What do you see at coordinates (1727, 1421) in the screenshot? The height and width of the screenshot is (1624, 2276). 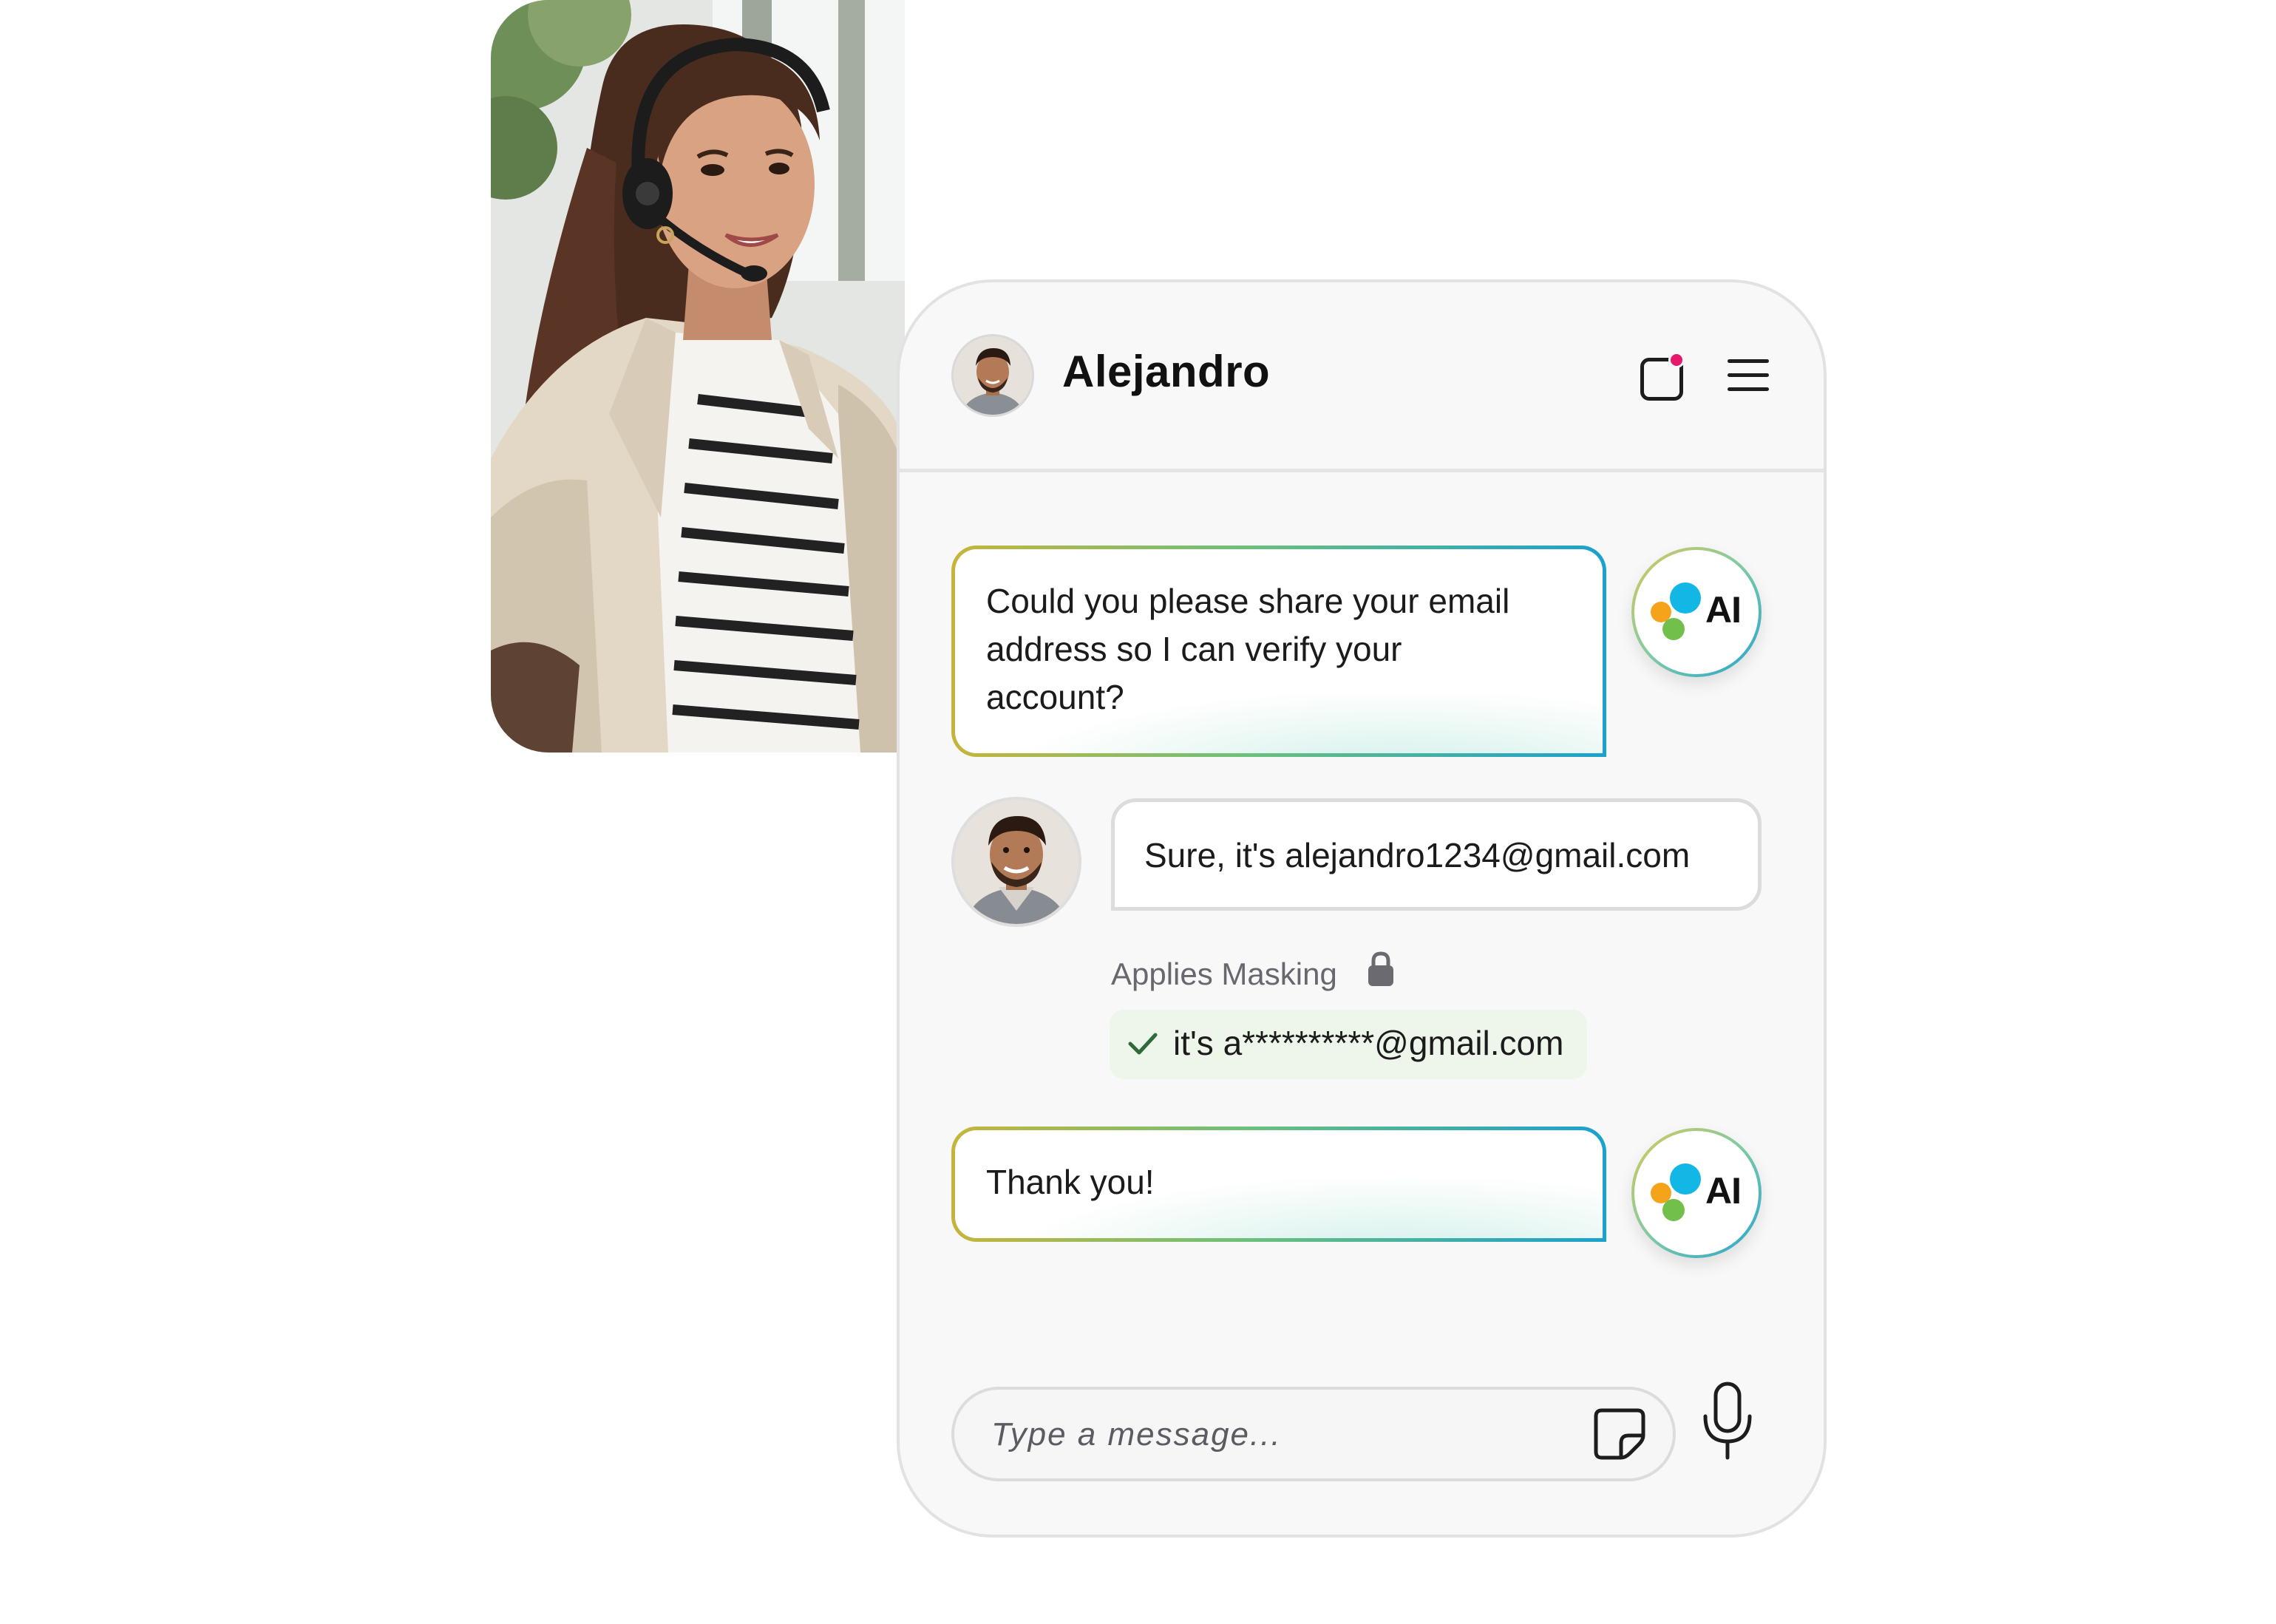 I see `microphone-icon` at bounding box center [1727, 1421].